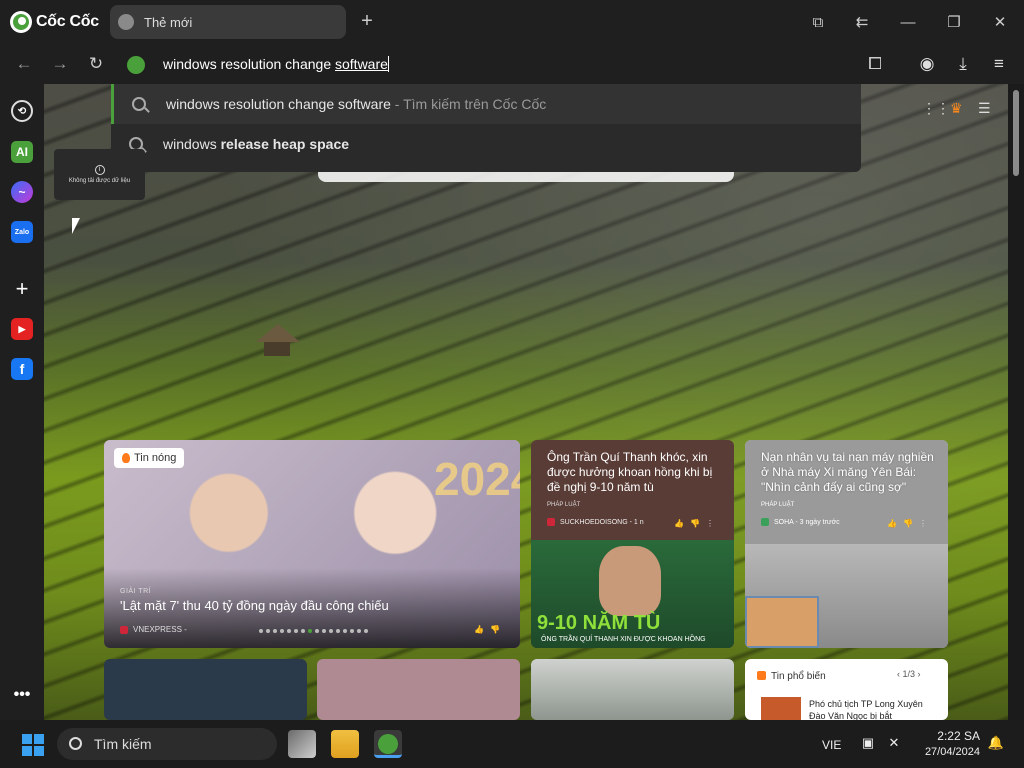 This screenshot has height=768, width=1024. What do you see at coordinates (807, 522) in the screenshot?
I see `source-label: SOHA - 3 ngày trước` at bounding box center [807, 522].